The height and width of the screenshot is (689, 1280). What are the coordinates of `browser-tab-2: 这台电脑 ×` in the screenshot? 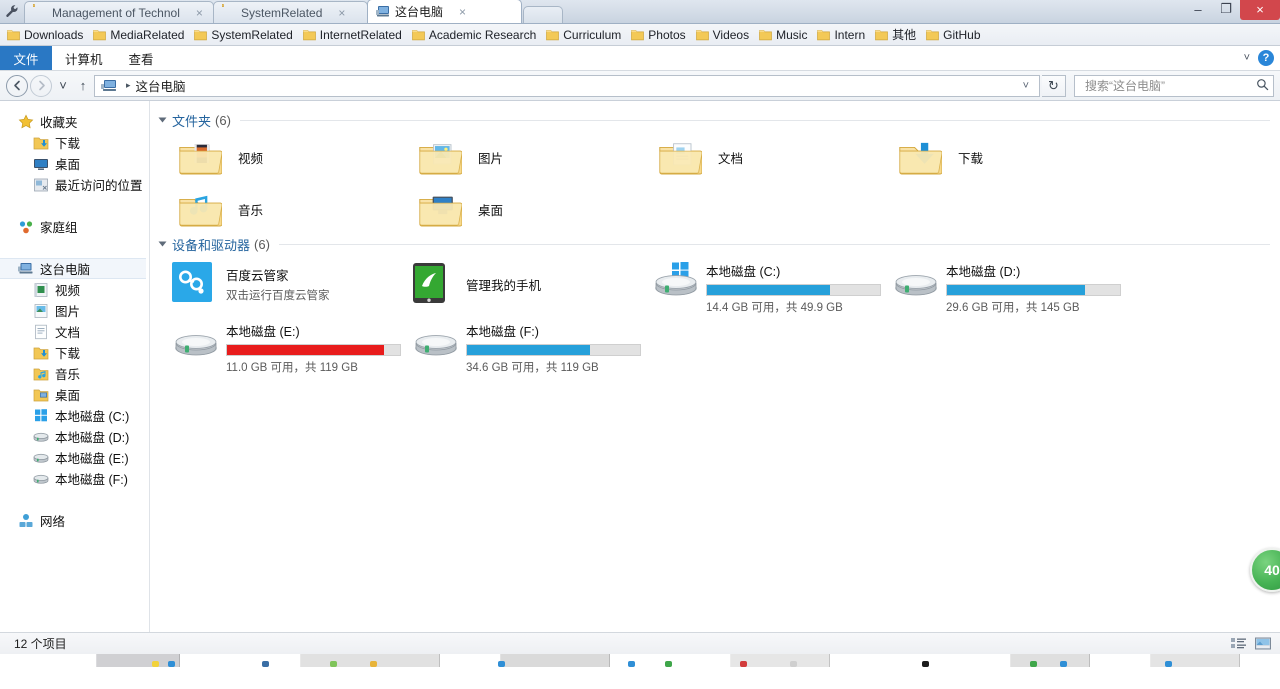 It's located at (444, 11).